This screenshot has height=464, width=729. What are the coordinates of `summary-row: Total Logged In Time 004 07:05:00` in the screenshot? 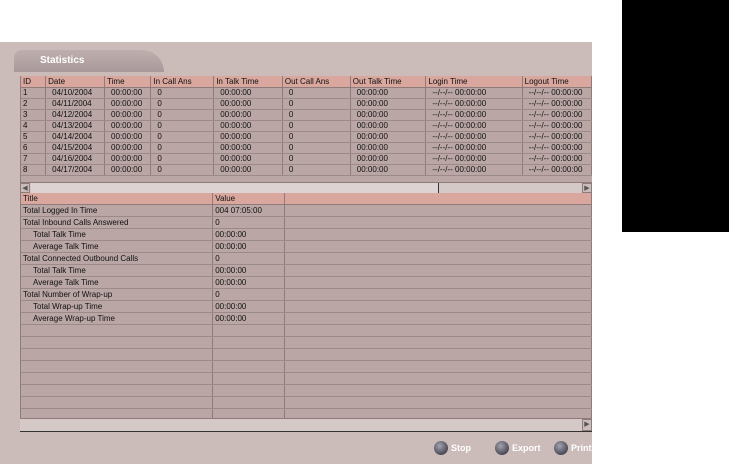 It's located at (306, 210).